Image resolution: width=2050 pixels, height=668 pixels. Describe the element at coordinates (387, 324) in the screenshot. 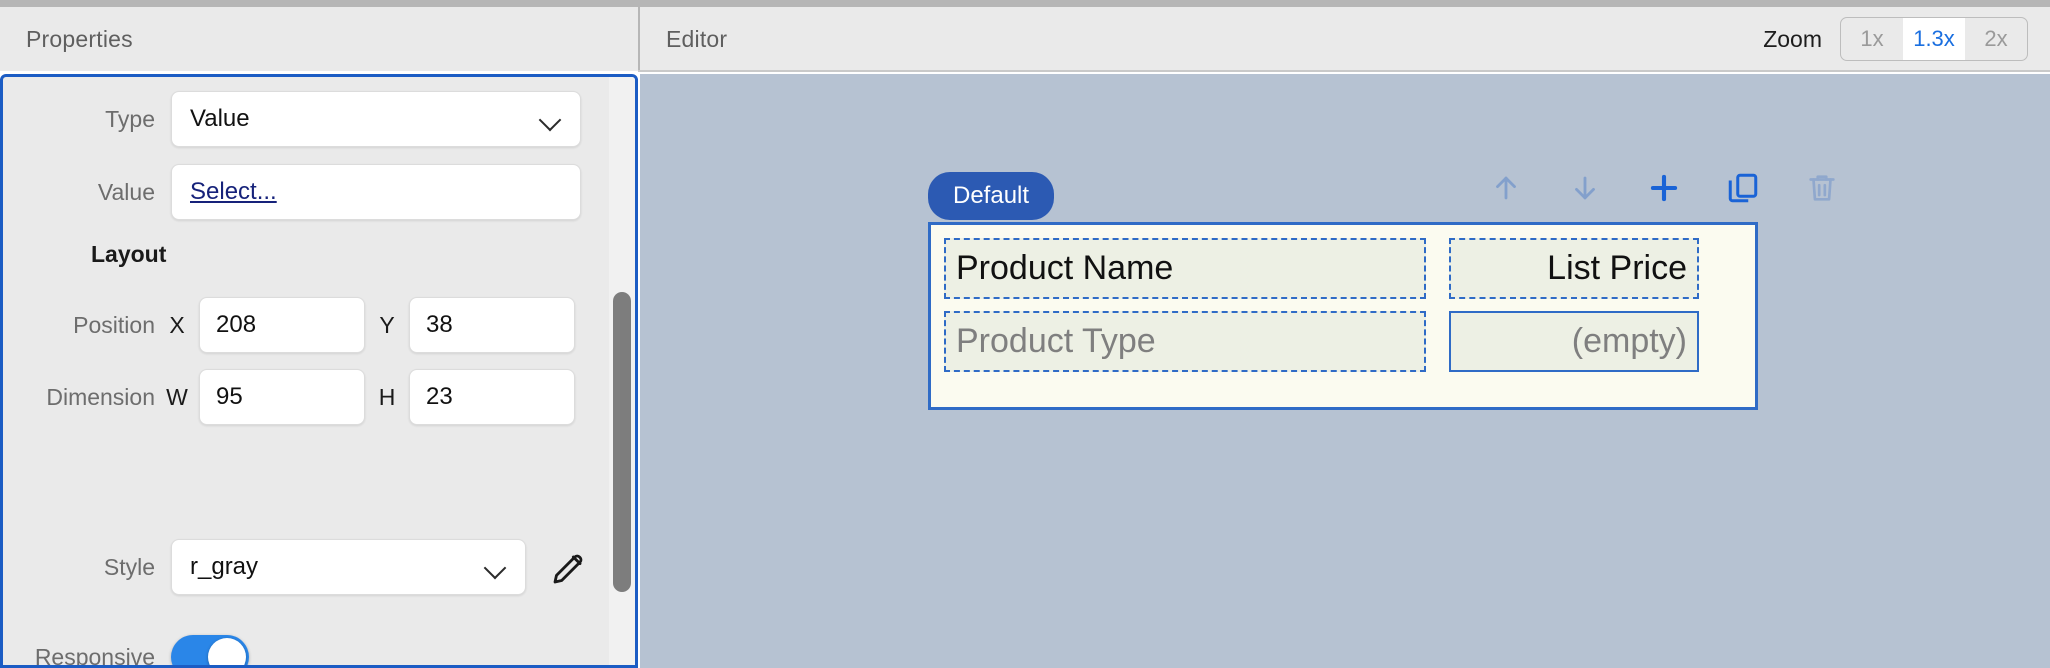

I see `position-y-axis-label: Y` at that location.